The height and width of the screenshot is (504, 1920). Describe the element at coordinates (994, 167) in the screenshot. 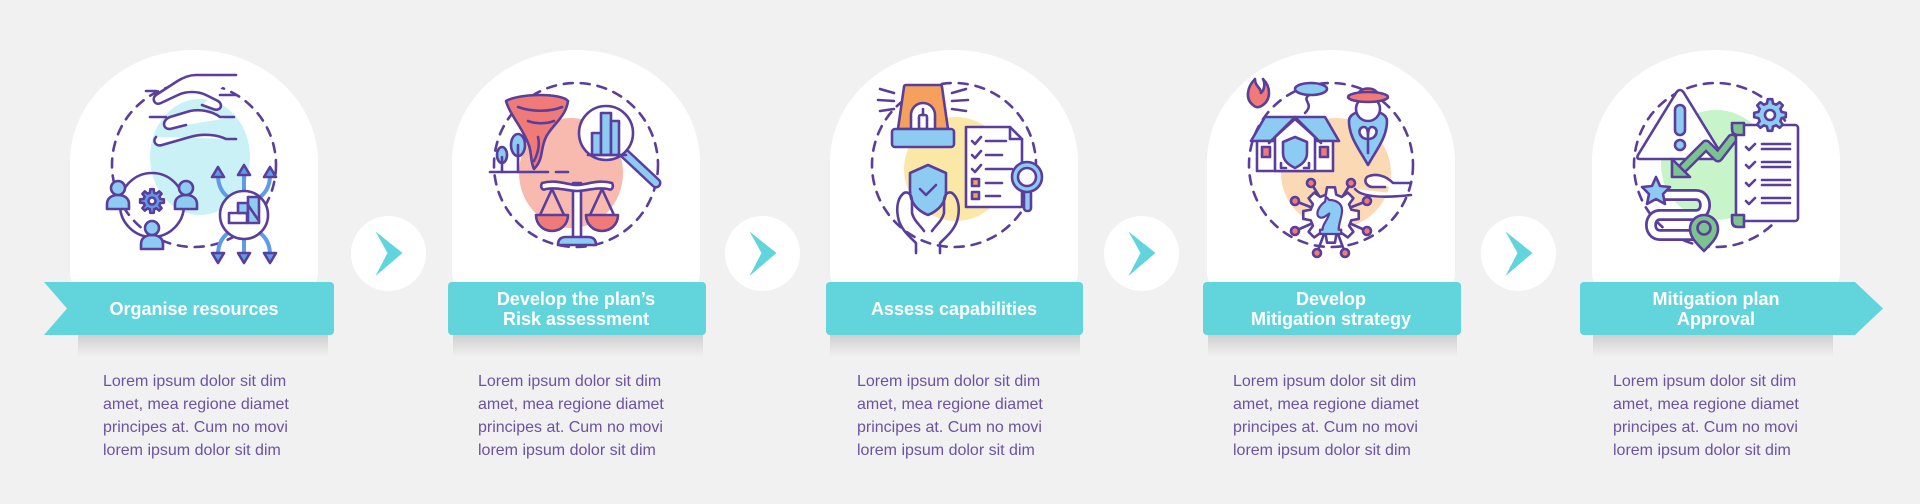

I see `checklist-icon` at that location.